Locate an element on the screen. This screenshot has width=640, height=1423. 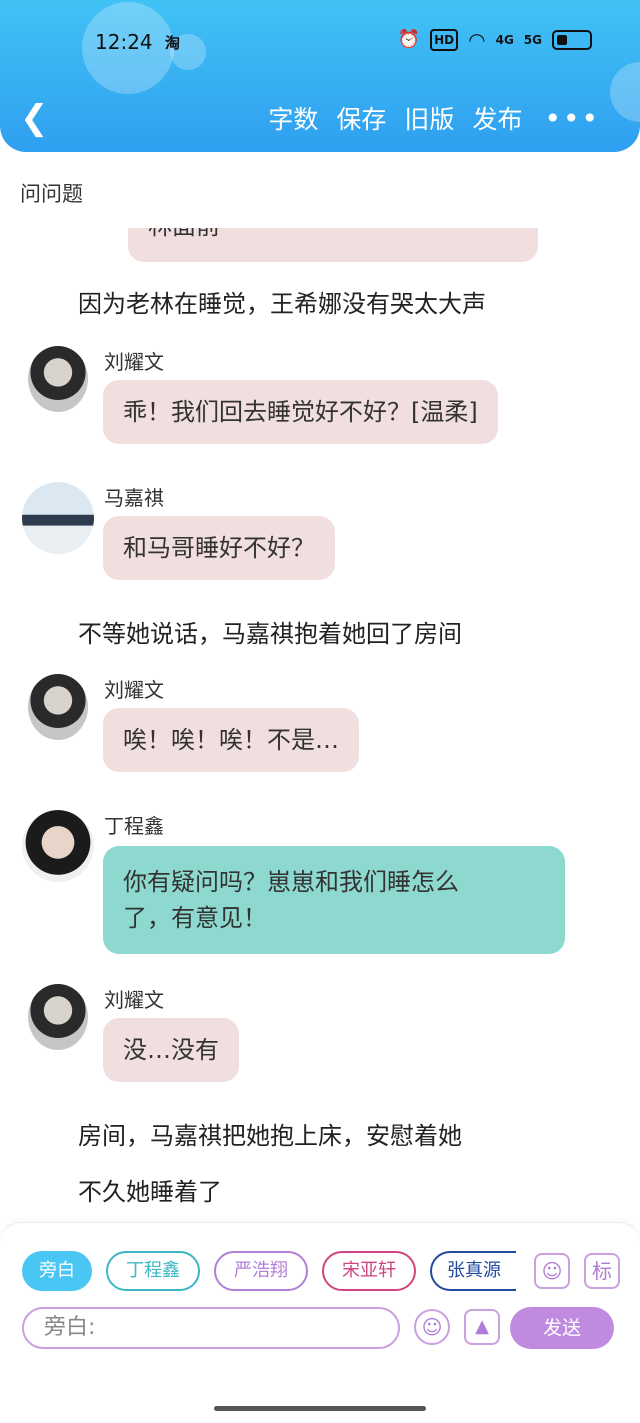
composer-panel: 旁白 丁程鑫 严浩翔 宋亚轩 张真源 ☺ 标 旁白: ☺ ▲ 发送 is located at coordinates (320, 1322).